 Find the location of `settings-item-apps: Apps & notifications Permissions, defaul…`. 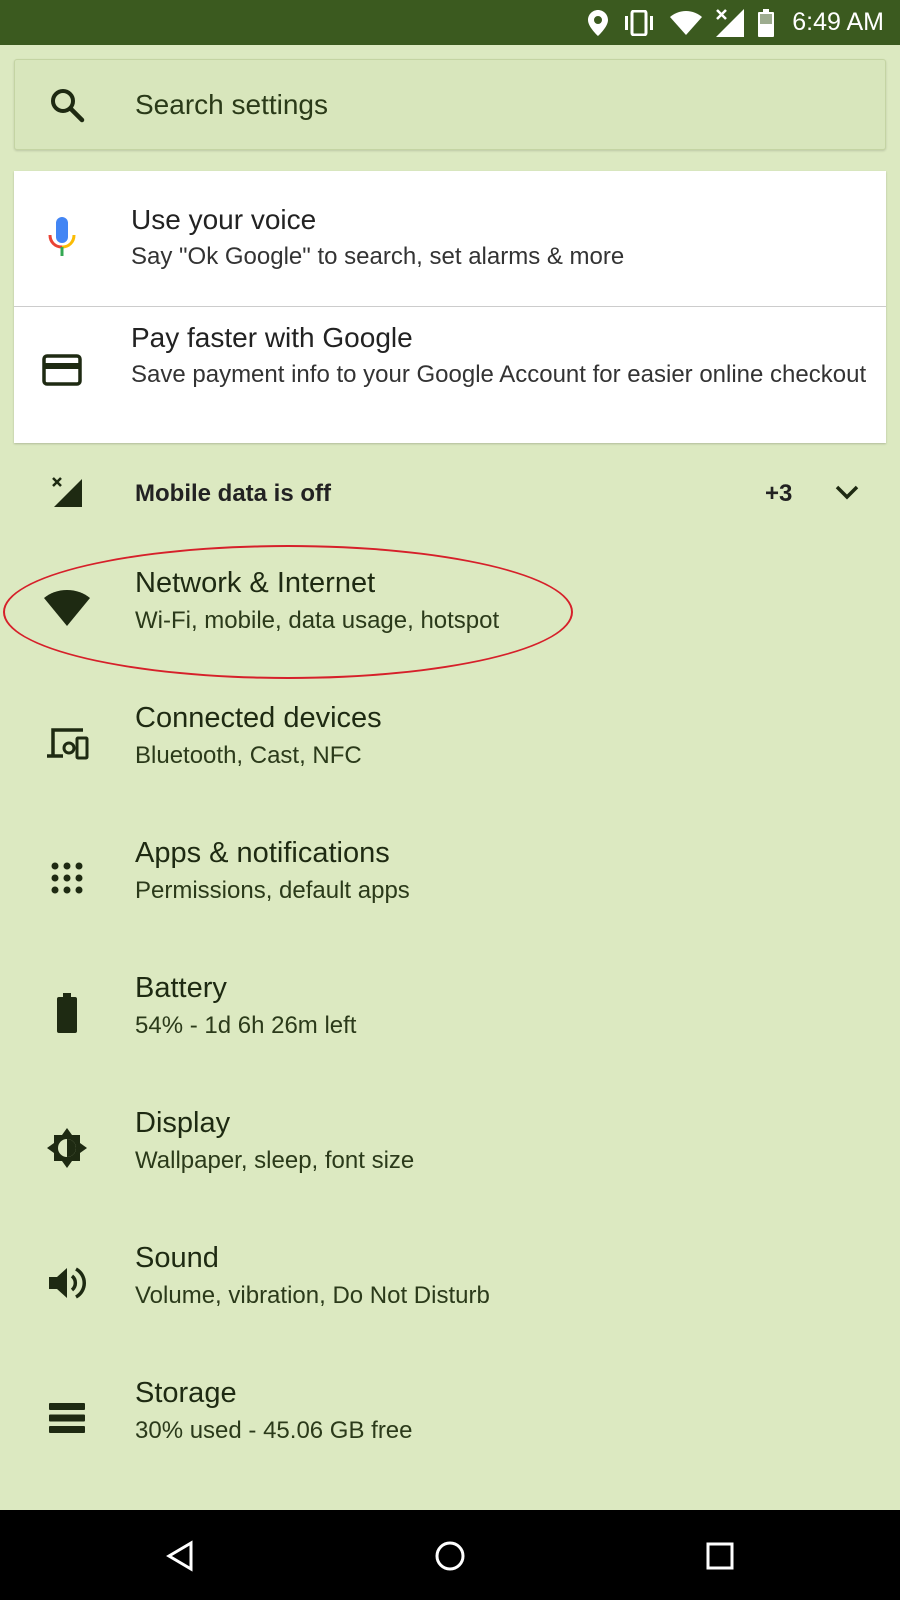

settings-item-apps: Apps & notifications Permissions, defaul… is located at coordinates (450, 882).